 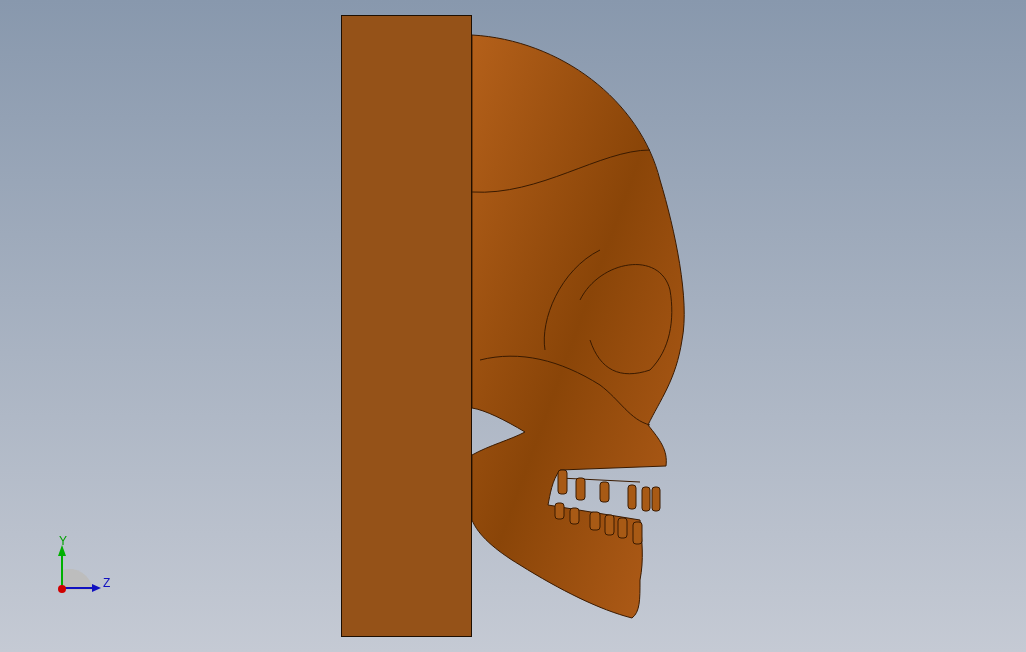 What do you see at coordinates (107, 583) in the screenshot?
I see `axis-label: Z` at bounding box center [107, 583].